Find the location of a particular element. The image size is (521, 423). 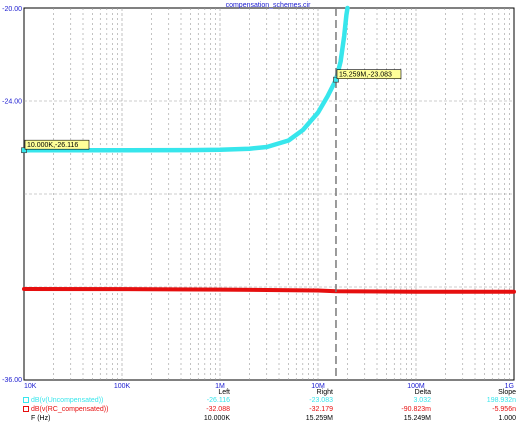

y-tick-label: -24.00 is located at coordinates (12, 102).